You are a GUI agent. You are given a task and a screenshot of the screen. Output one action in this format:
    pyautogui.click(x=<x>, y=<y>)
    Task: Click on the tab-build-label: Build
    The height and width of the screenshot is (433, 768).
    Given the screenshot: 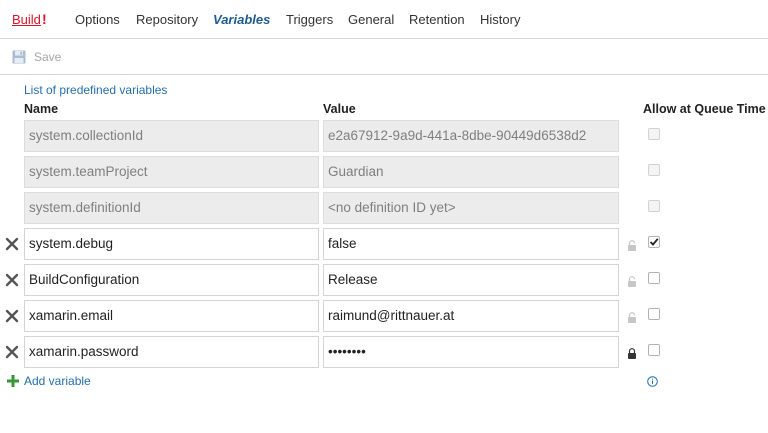 What is the action you would take?
    pyautogui.click(x=26, y=19)
    